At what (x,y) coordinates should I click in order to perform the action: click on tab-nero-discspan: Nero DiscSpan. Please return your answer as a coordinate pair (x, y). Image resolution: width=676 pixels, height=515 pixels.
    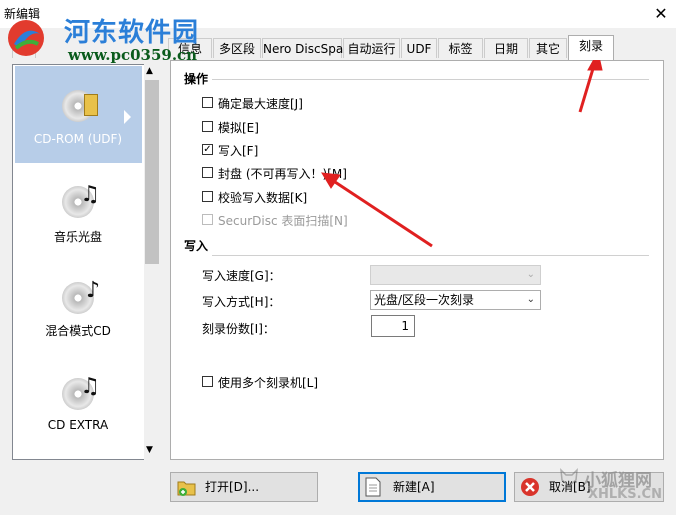
    Looking at the image, I should click on (306, 48).